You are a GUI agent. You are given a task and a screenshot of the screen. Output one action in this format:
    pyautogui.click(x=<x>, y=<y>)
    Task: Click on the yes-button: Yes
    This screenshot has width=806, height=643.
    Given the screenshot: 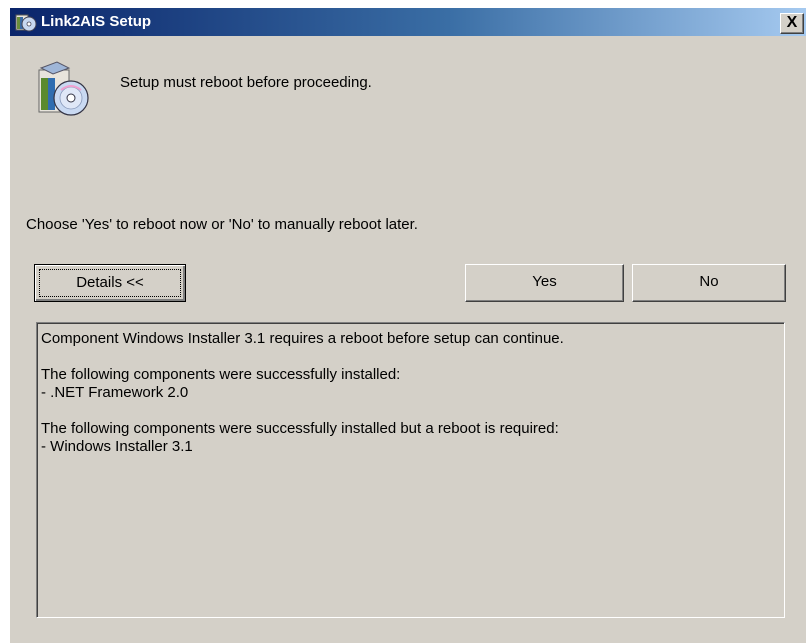 What is the action you would take?
    pyautogui.click(x=544, y=283)
    